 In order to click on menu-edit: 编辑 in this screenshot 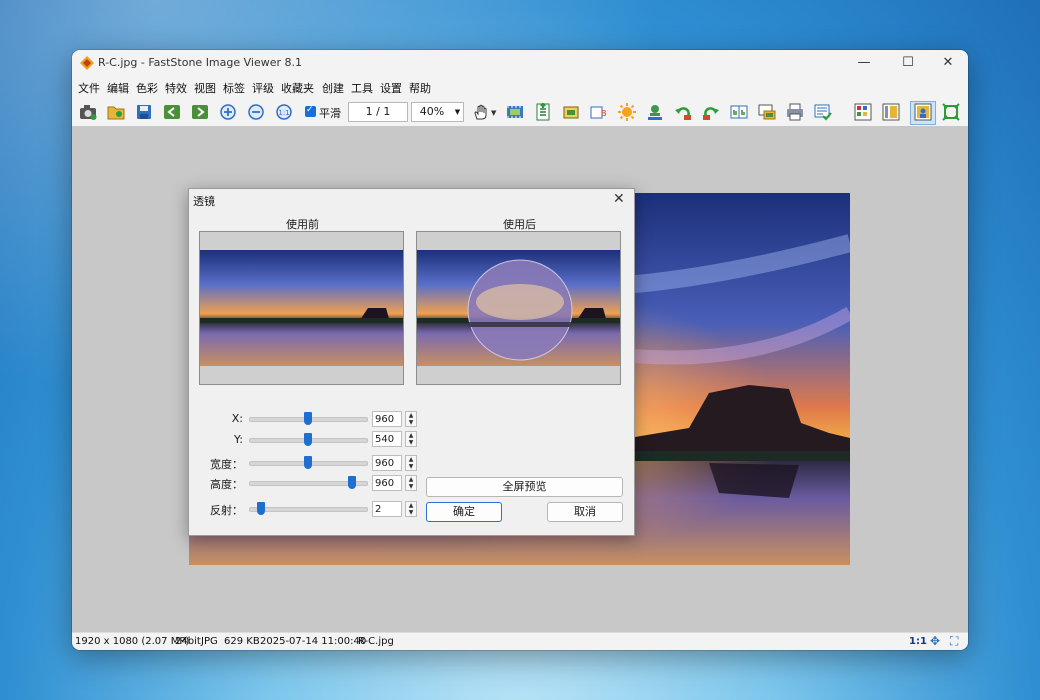, I will do `click(118, 88)`.